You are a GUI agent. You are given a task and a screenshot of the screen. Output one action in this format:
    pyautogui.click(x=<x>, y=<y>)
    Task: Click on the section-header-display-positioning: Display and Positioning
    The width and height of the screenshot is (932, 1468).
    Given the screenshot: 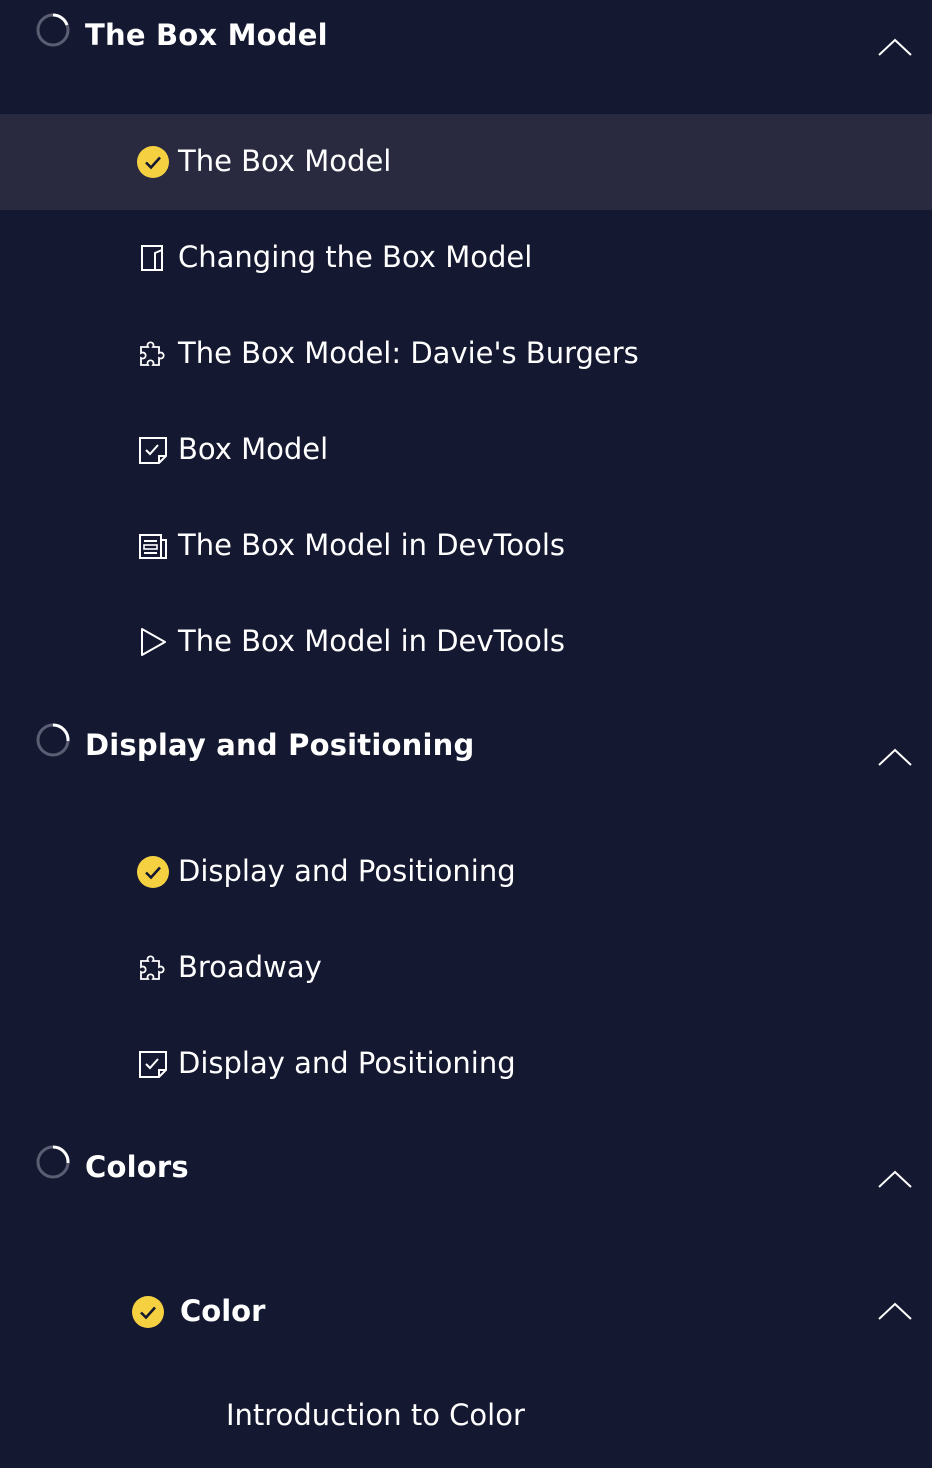 What is the action you would take?
    pyautogui.click(x=466, y=745)
    